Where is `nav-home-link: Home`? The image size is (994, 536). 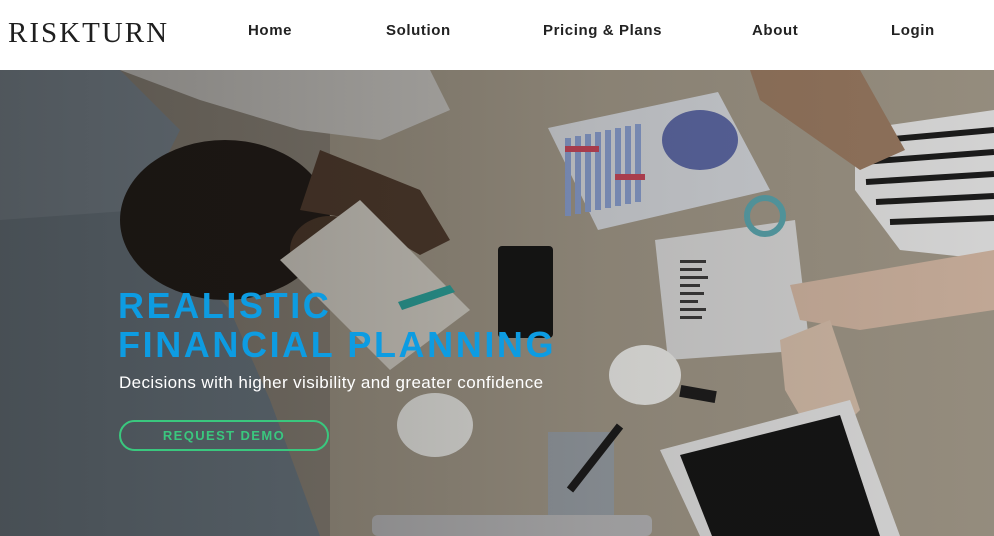 nav-home-link: Home is located at coordinates (270, 31).